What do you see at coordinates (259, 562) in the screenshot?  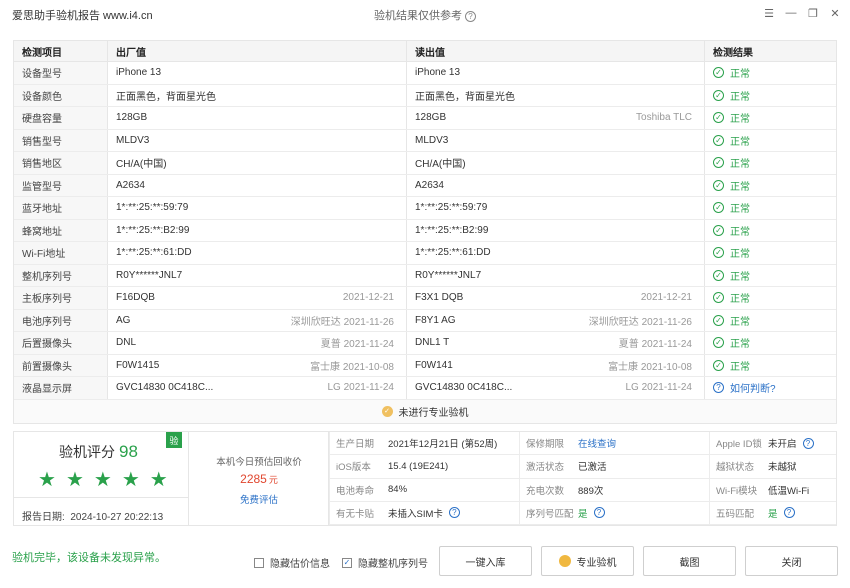 I see `checkbox-unchecked-icon` at bounding box center [259, 562].